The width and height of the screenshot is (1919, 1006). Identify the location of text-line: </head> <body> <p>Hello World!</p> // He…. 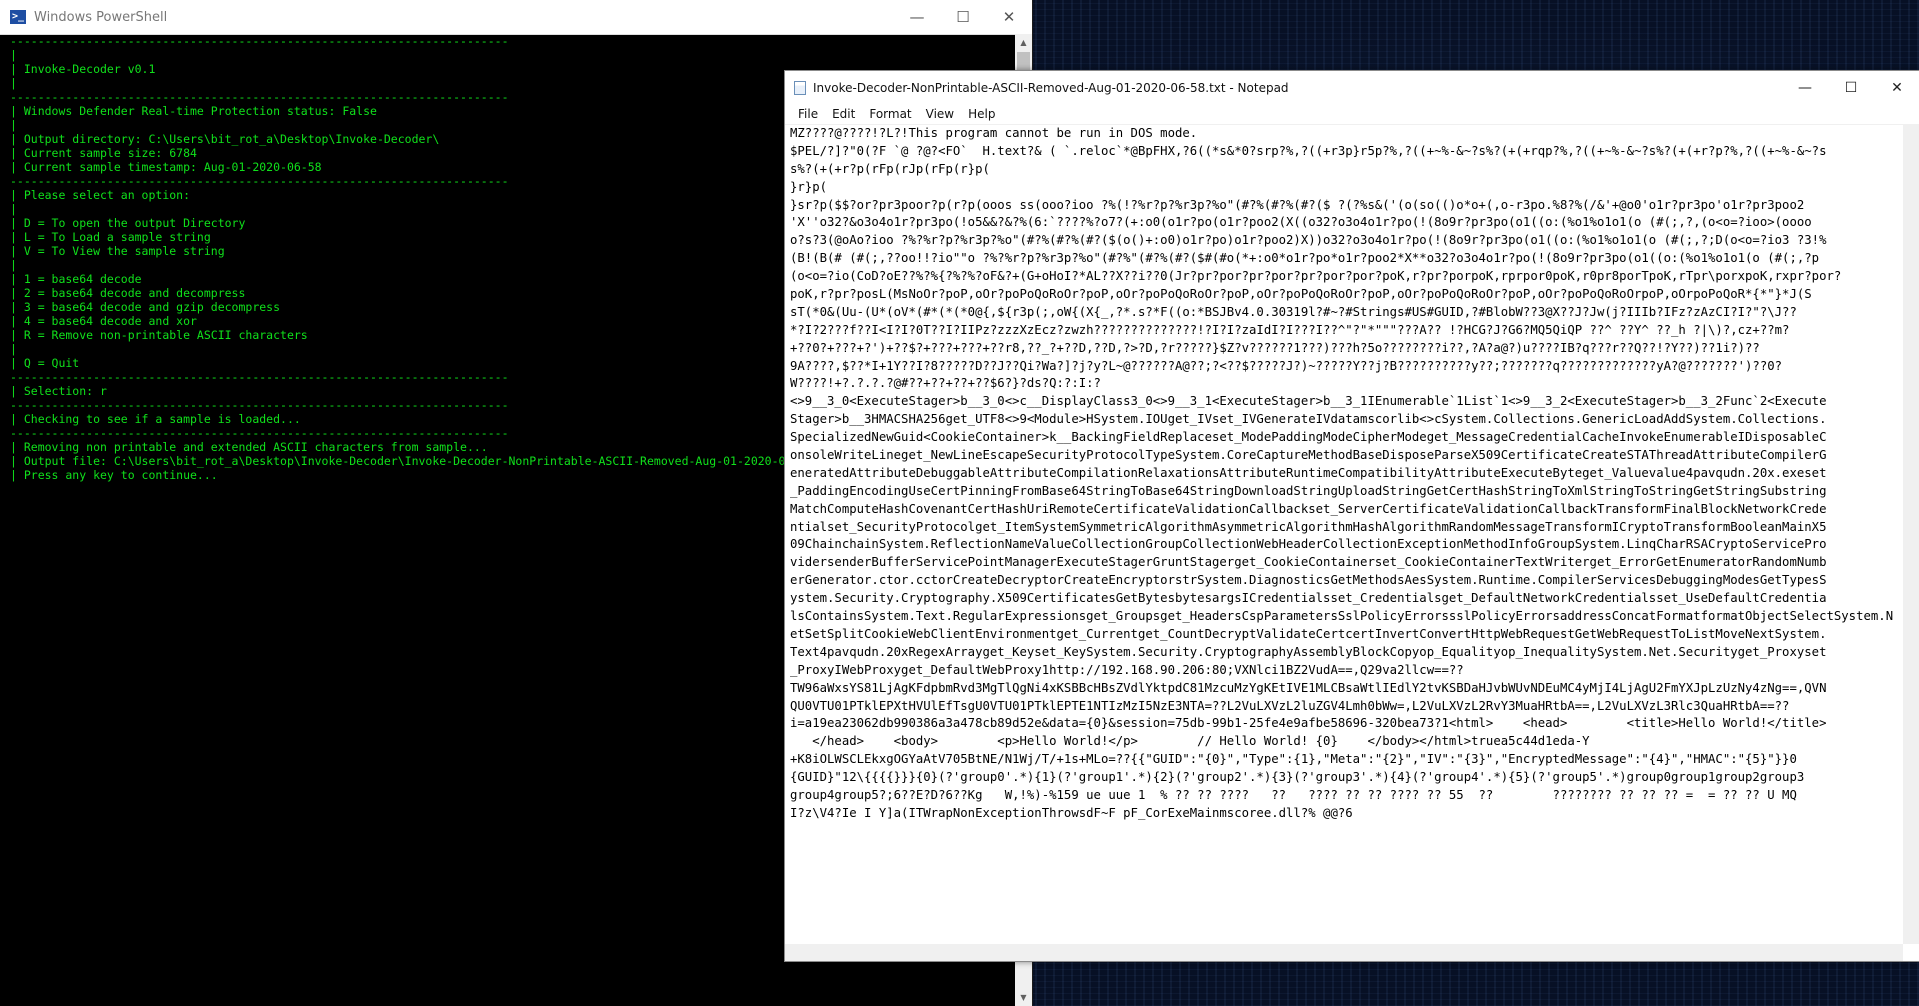
(1190, 741).